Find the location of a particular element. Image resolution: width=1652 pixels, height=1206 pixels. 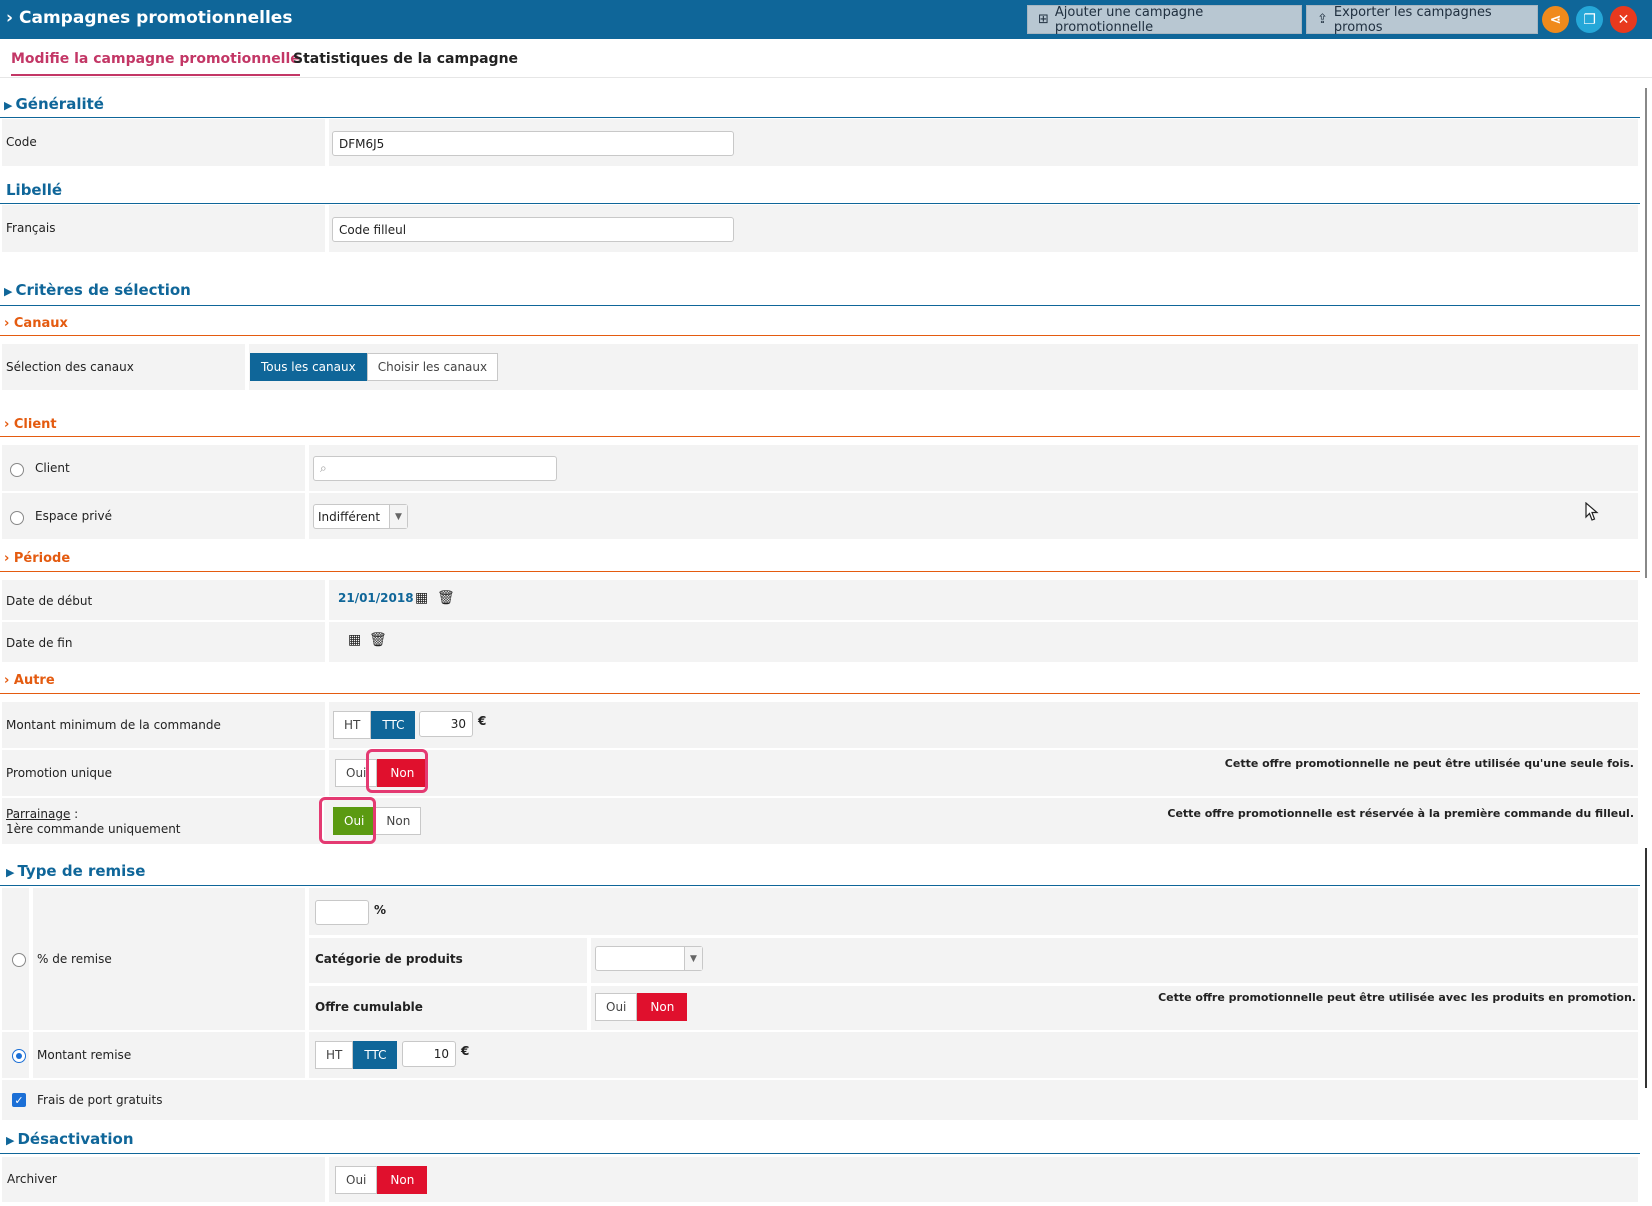

espace-select-value: Indifférent is located at coordinates (349, 516).